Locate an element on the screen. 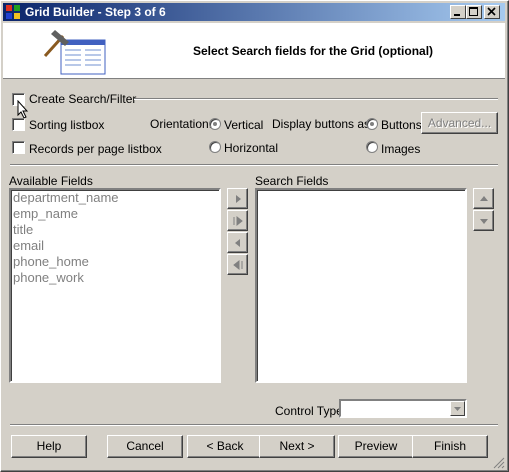 Image resolution: width=509 pixels, height=472 pixels. list-item: phone_home is located at coordinates (115, 262).